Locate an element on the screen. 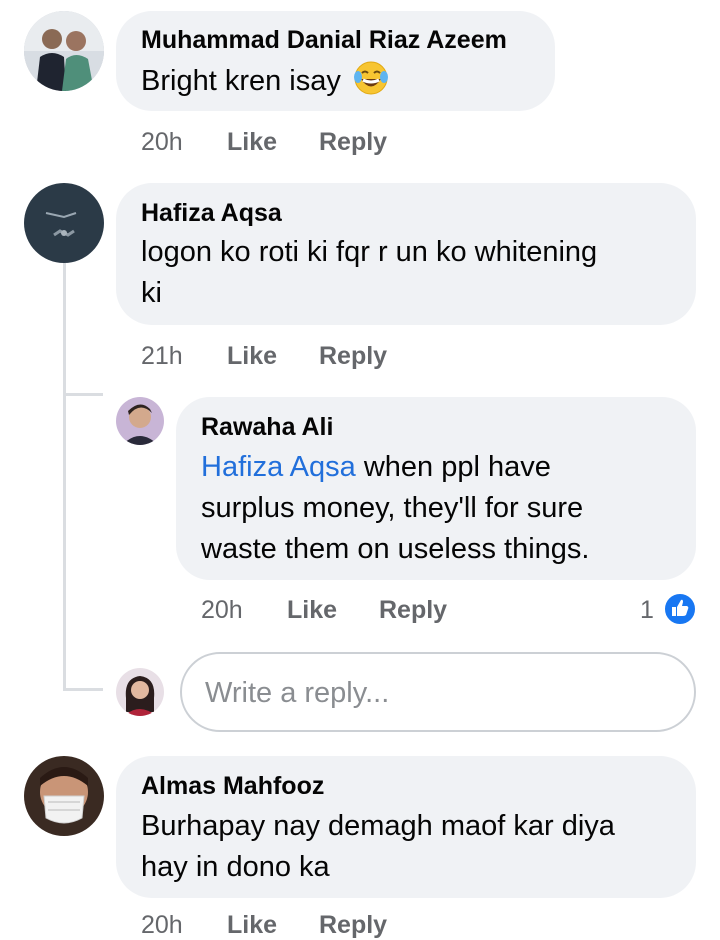 Image resolution: width=720 pixels, height=940 pixels. comment-author-name: Almas Mahfooz is located at coordinates (232, 786).